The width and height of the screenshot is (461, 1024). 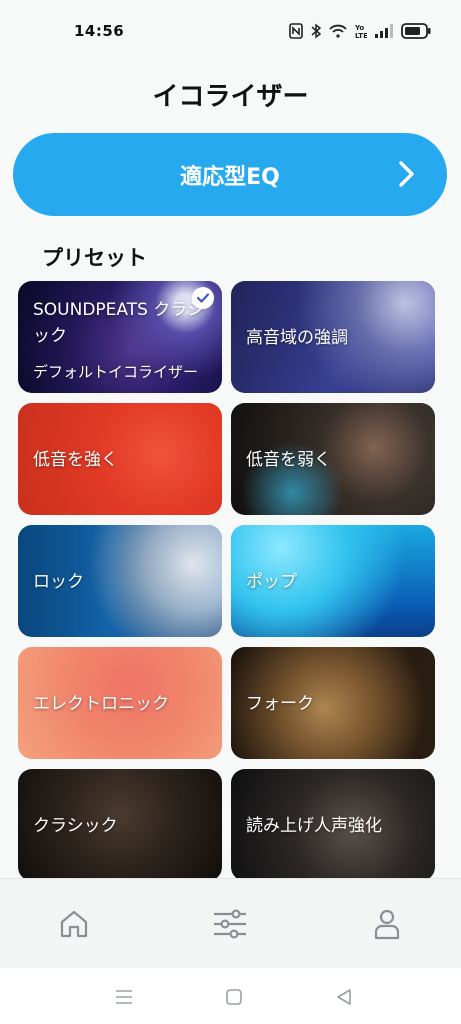 I want to click on preset-card-voice-enhance: 読み上げ人声強化, so click(x=333, y=823).